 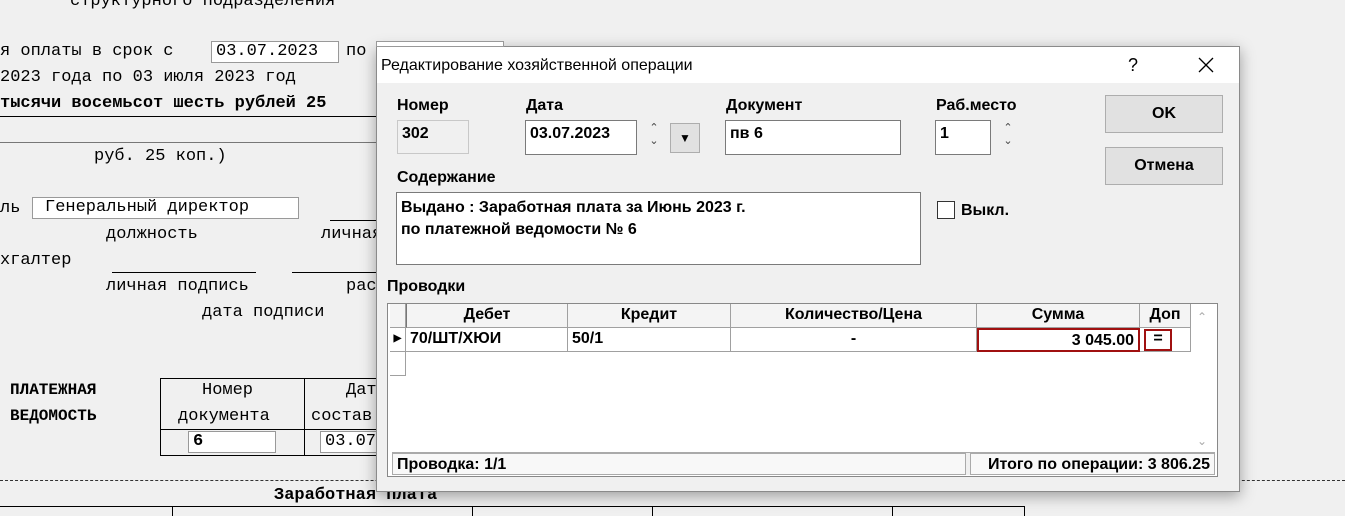 I want to click on close-icon, so click(x=1206, y=65).